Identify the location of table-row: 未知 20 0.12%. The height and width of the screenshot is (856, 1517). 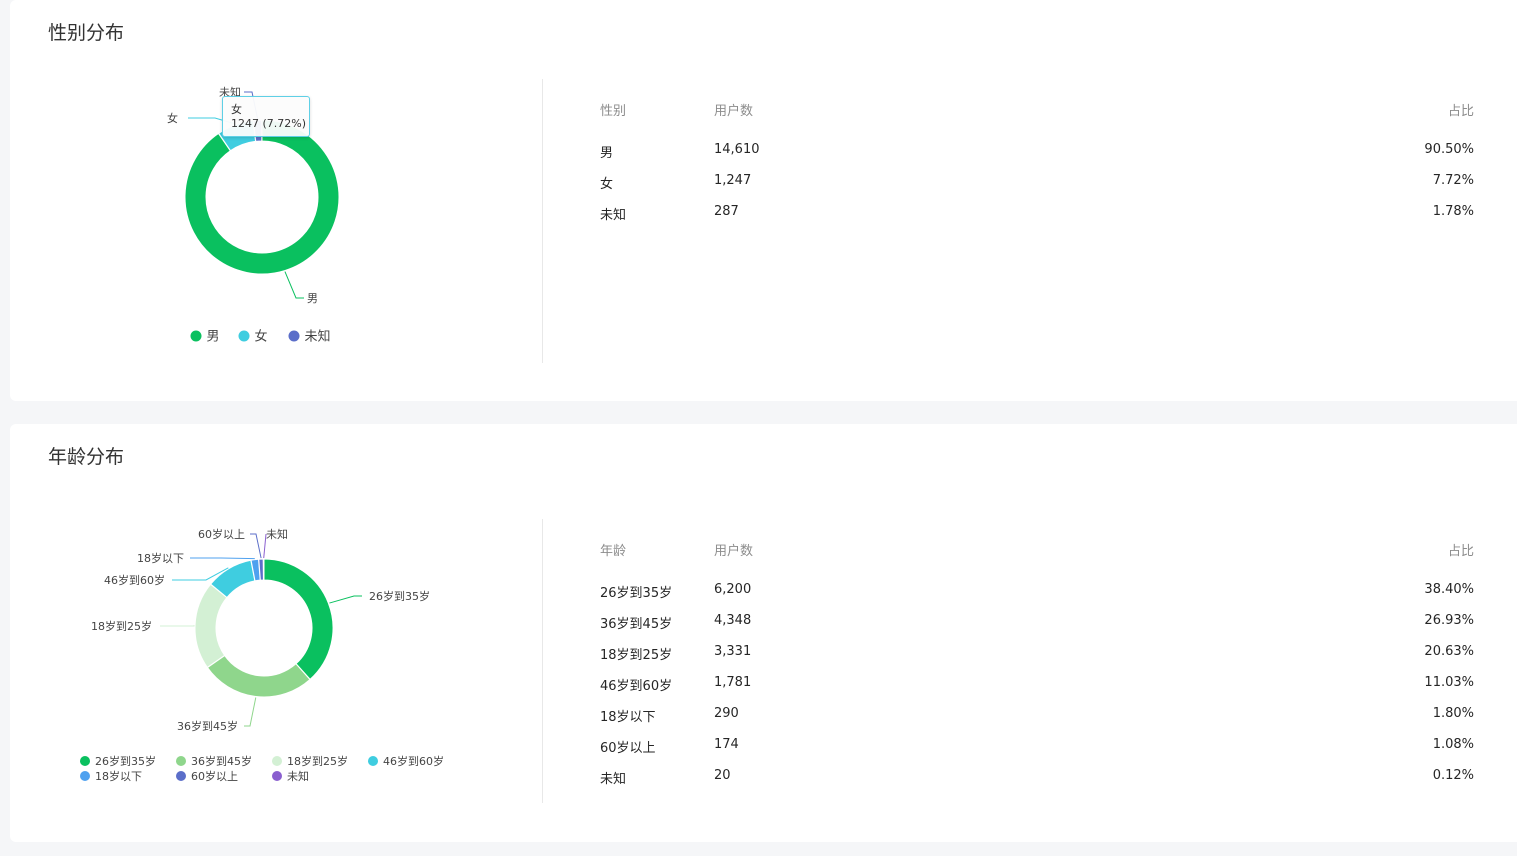
(1037, 777).